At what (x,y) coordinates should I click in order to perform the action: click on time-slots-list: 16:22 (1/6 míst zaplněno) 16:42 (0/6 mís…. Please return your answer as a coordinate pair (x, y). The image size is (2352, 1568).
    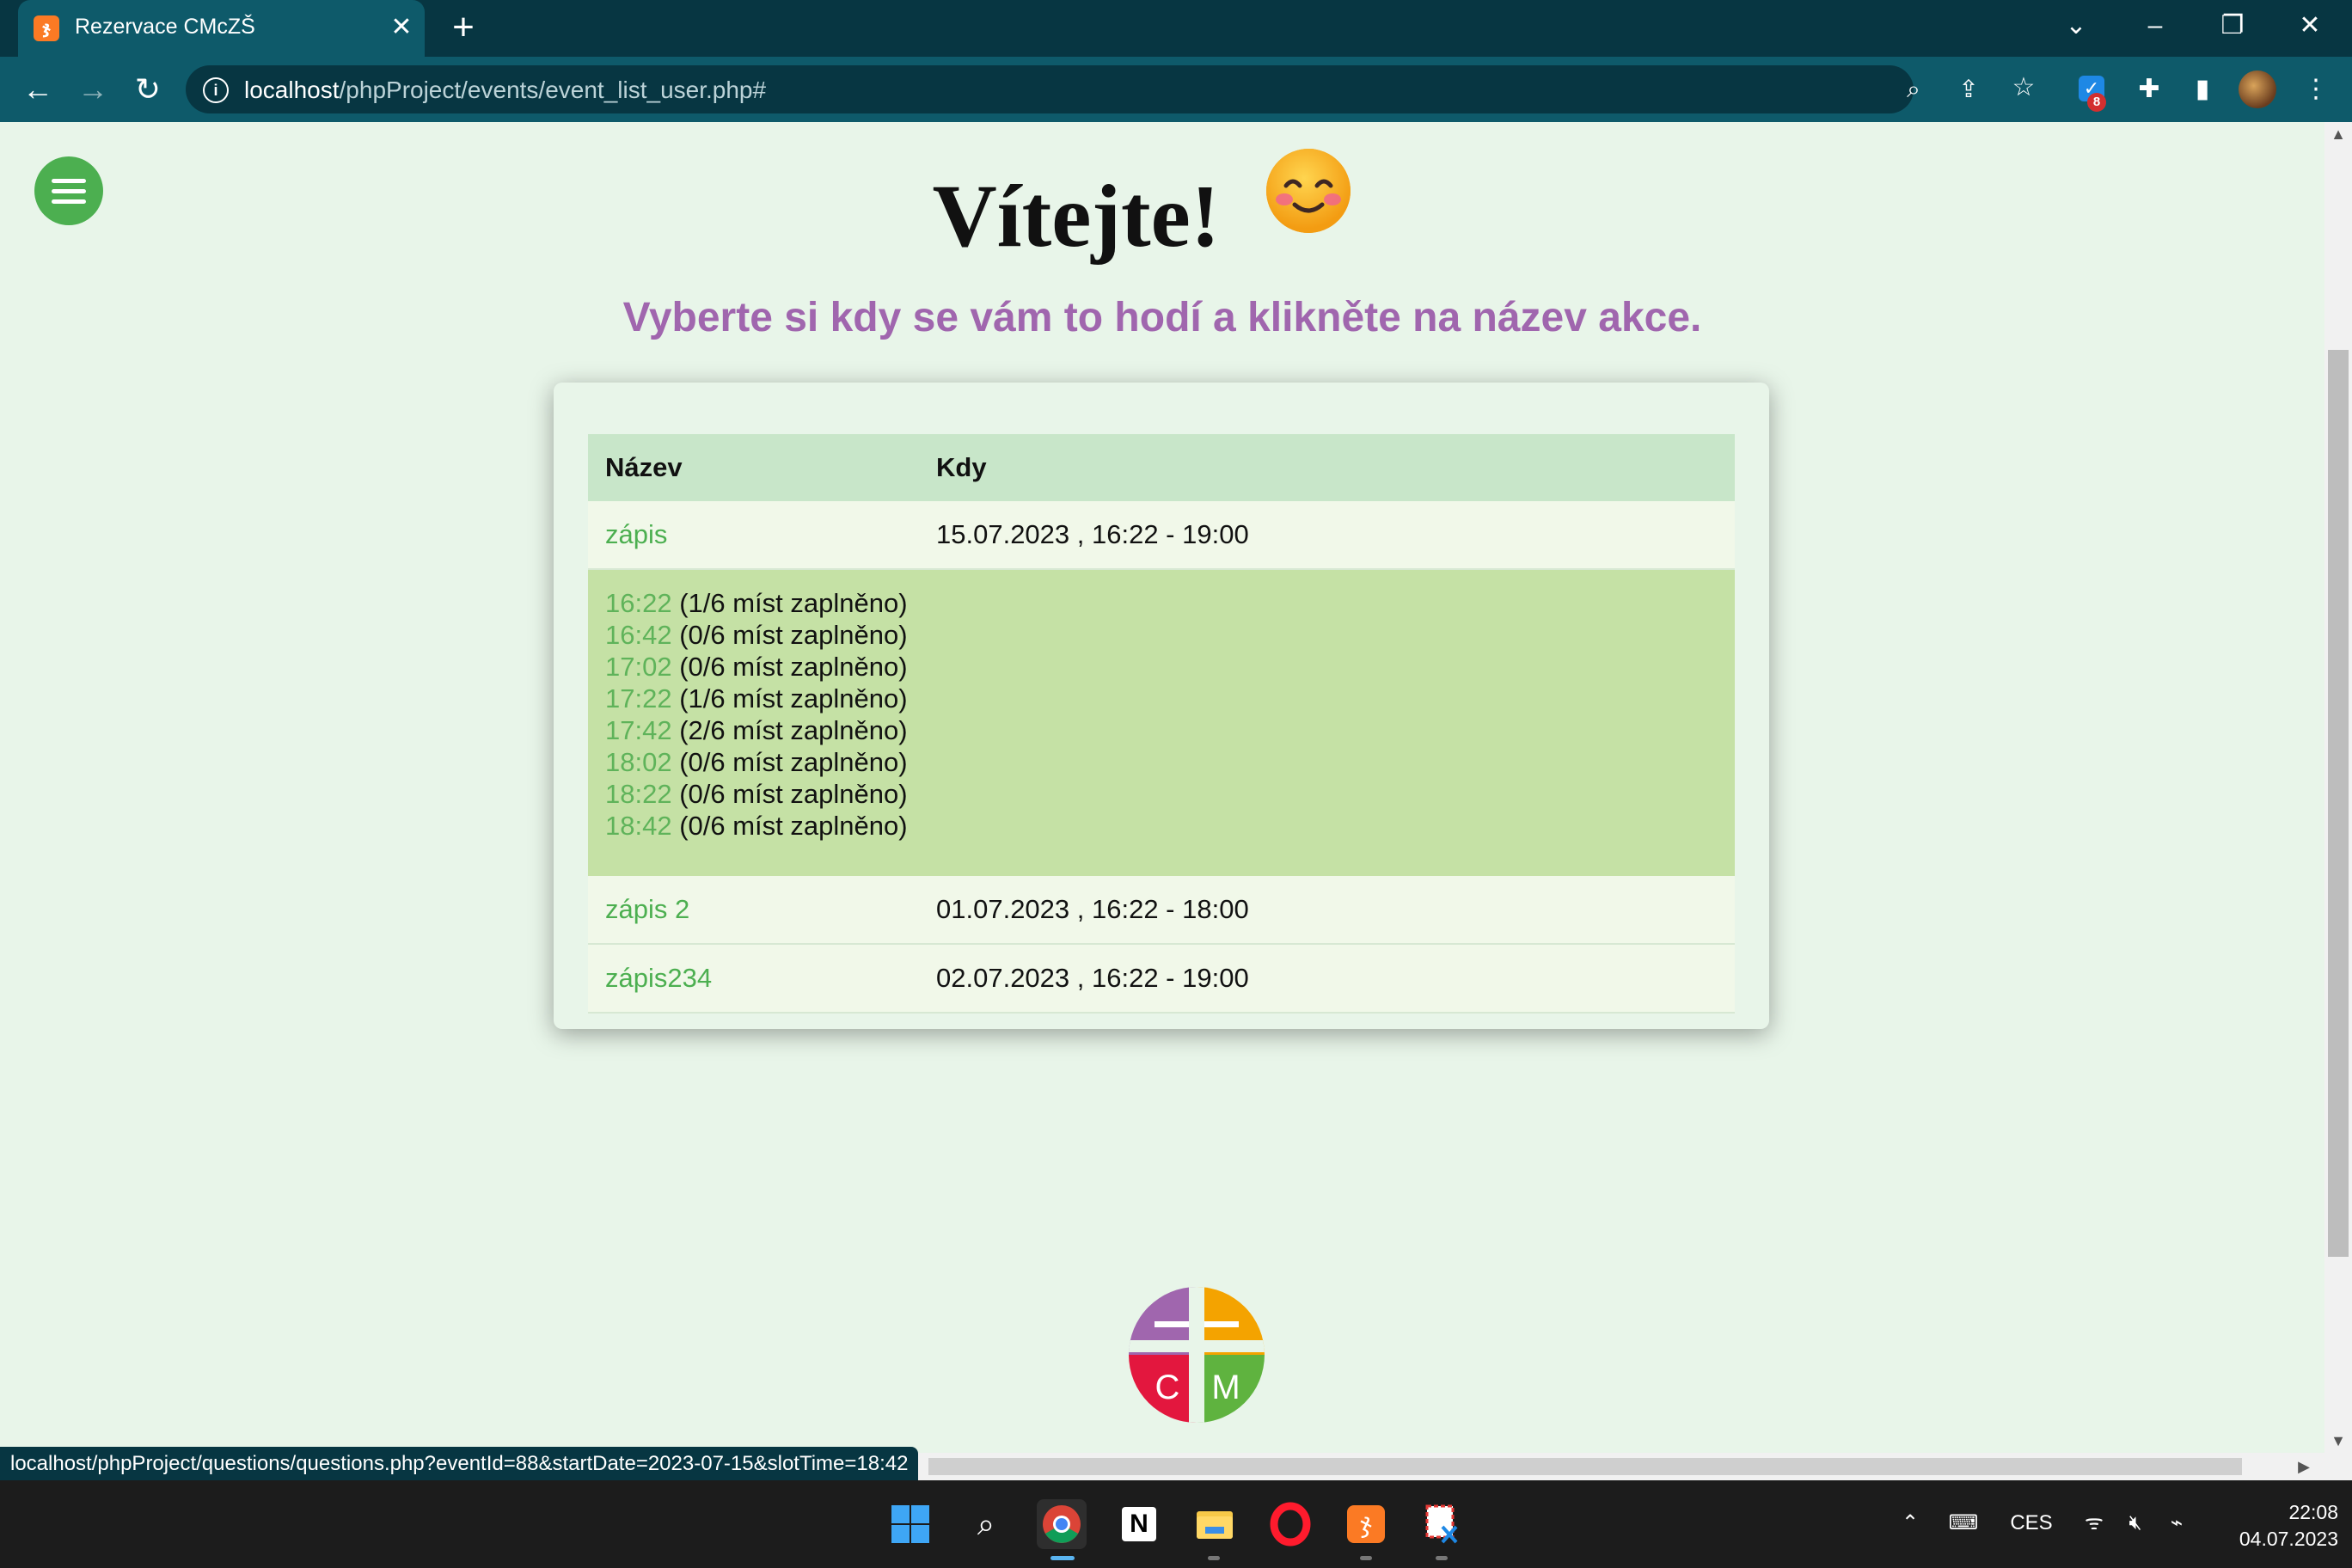
    Looking at the image, I should click on (1161, 722).